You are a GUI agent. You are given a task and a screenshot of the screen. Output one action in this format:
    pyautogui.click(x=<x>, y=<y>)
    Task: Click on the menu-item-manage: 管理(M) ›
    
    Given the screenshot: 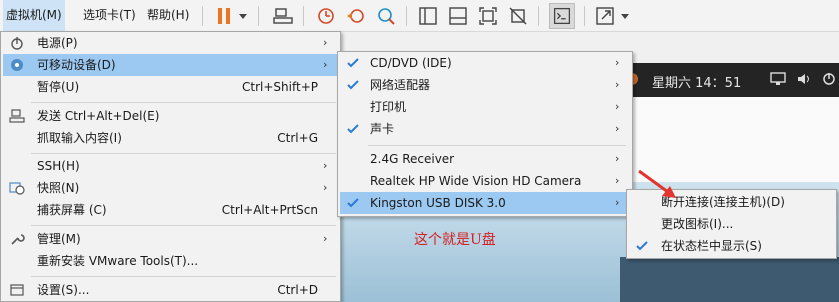 What is the action you would take?
    pyautogui.click(x=170, y=239)
    